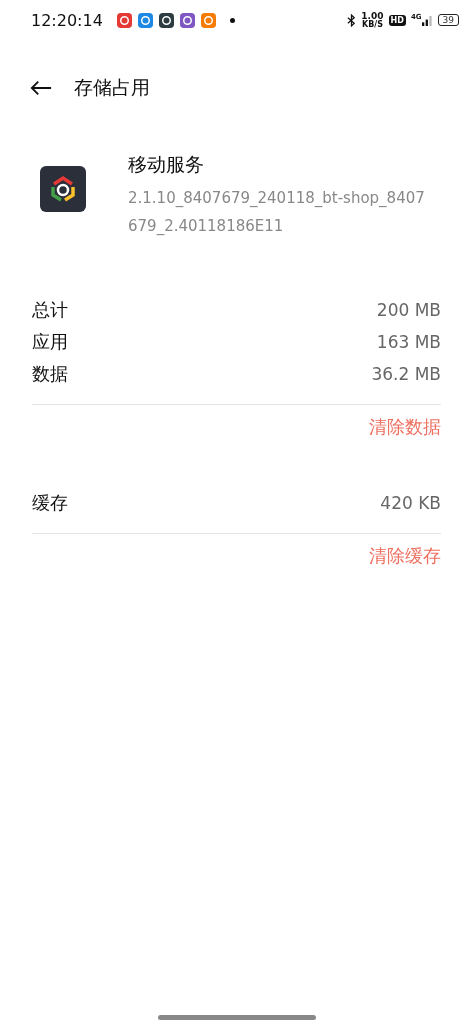 The image size is (473, 1024). I want to click on hd-badge: HD, so click(397, 20).